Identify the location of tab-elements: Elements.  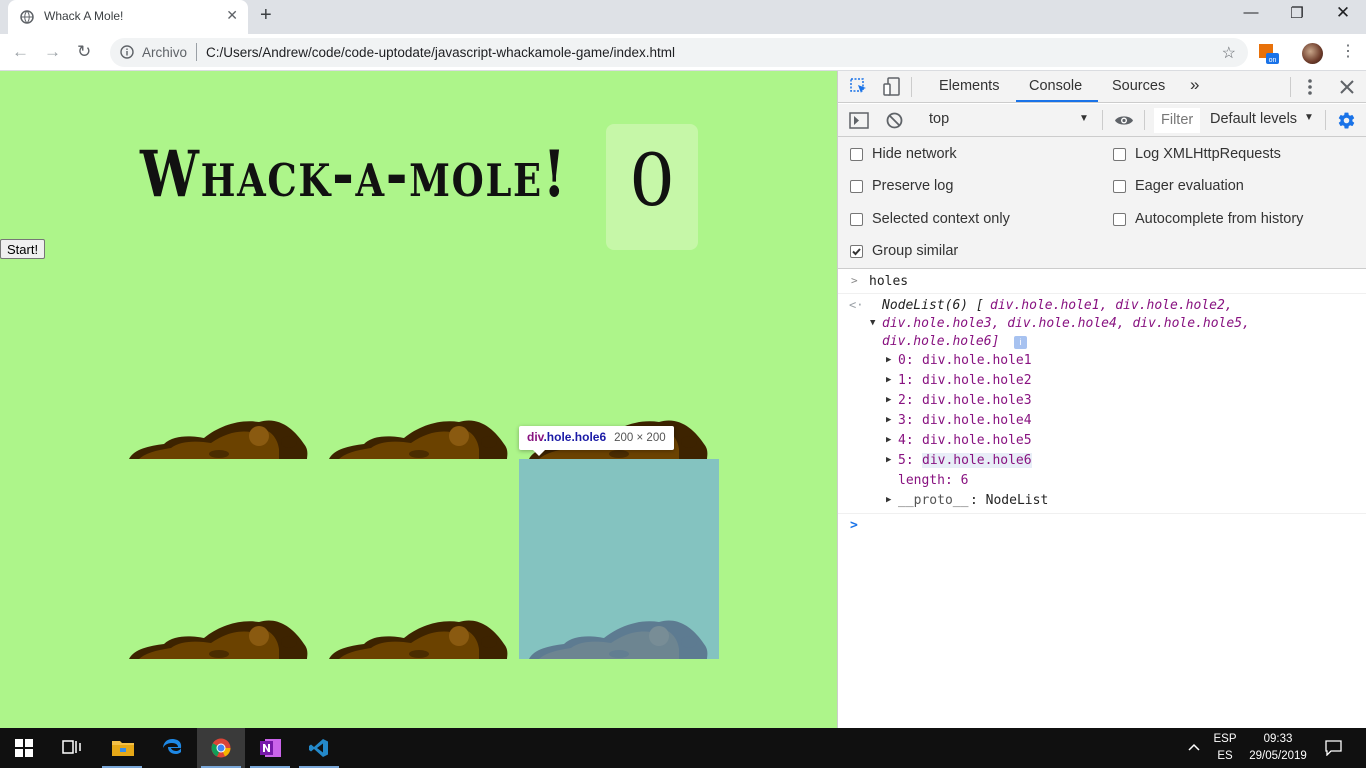
(969, 86).